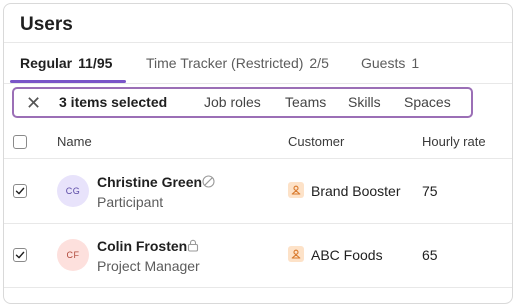  Describe the element at coordinates (225, 63) in the screenshot. I see `tab-time-tracker-label: Time Tracker (Restricted)` at that location.